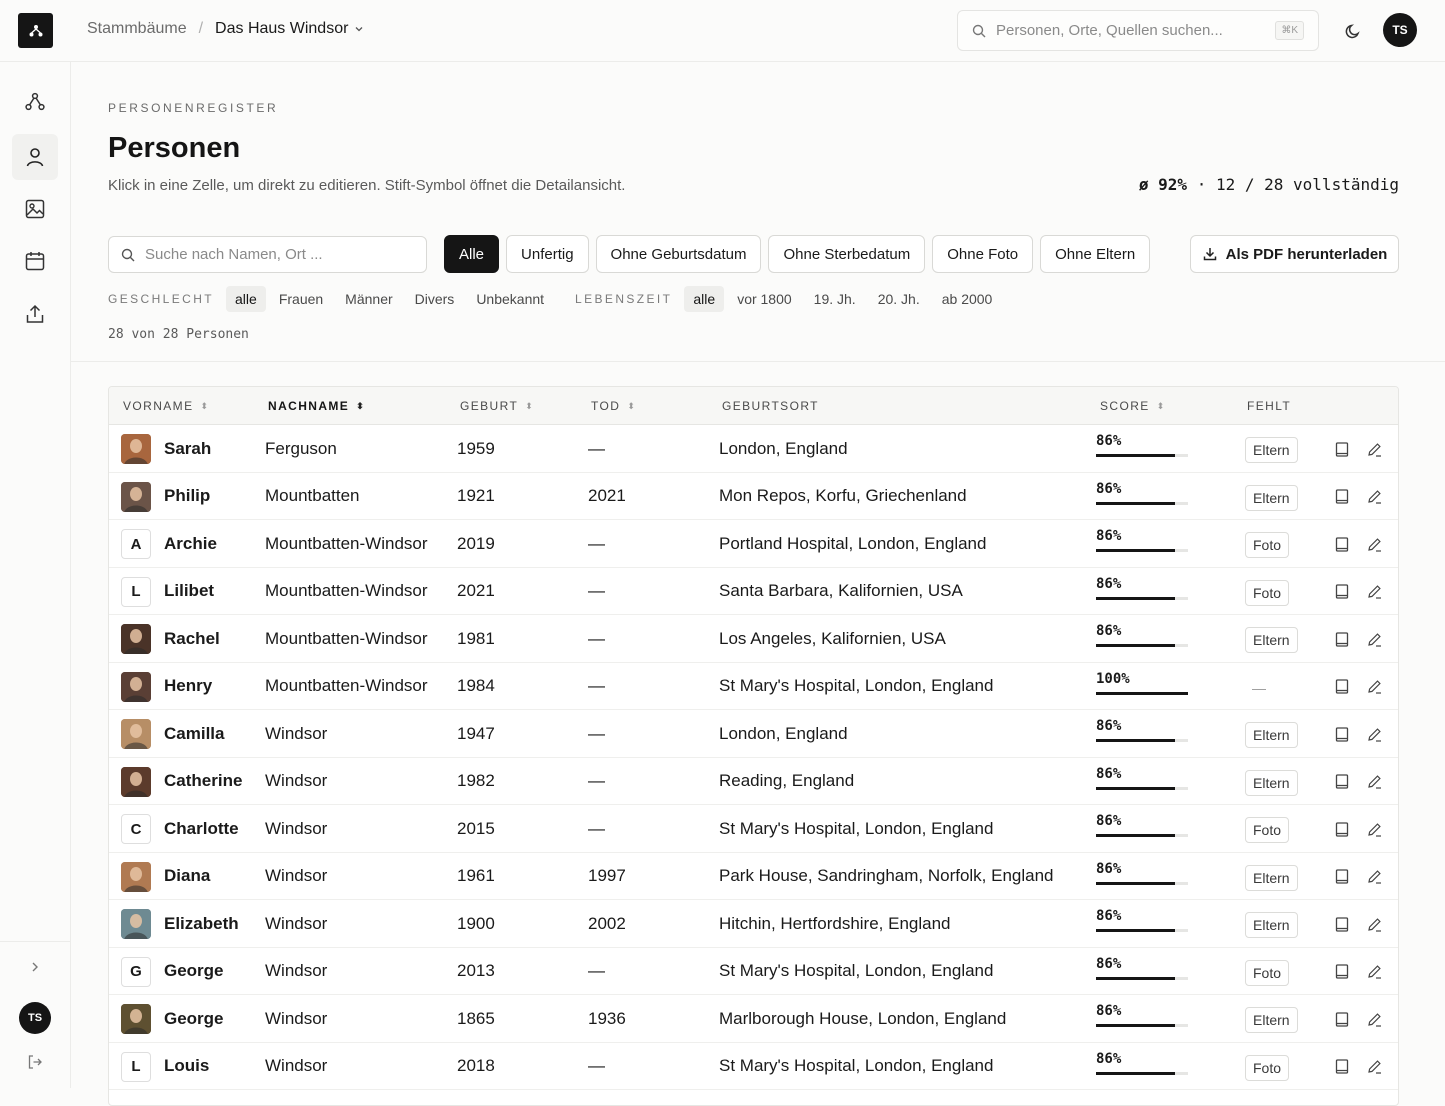 The image size is (1445, 1106). What do you see at coordinates (862, 1018) in the screenshot?
I see `cell-birthplace: Marlborough House, London, England` at bounding box center [862, 1018].